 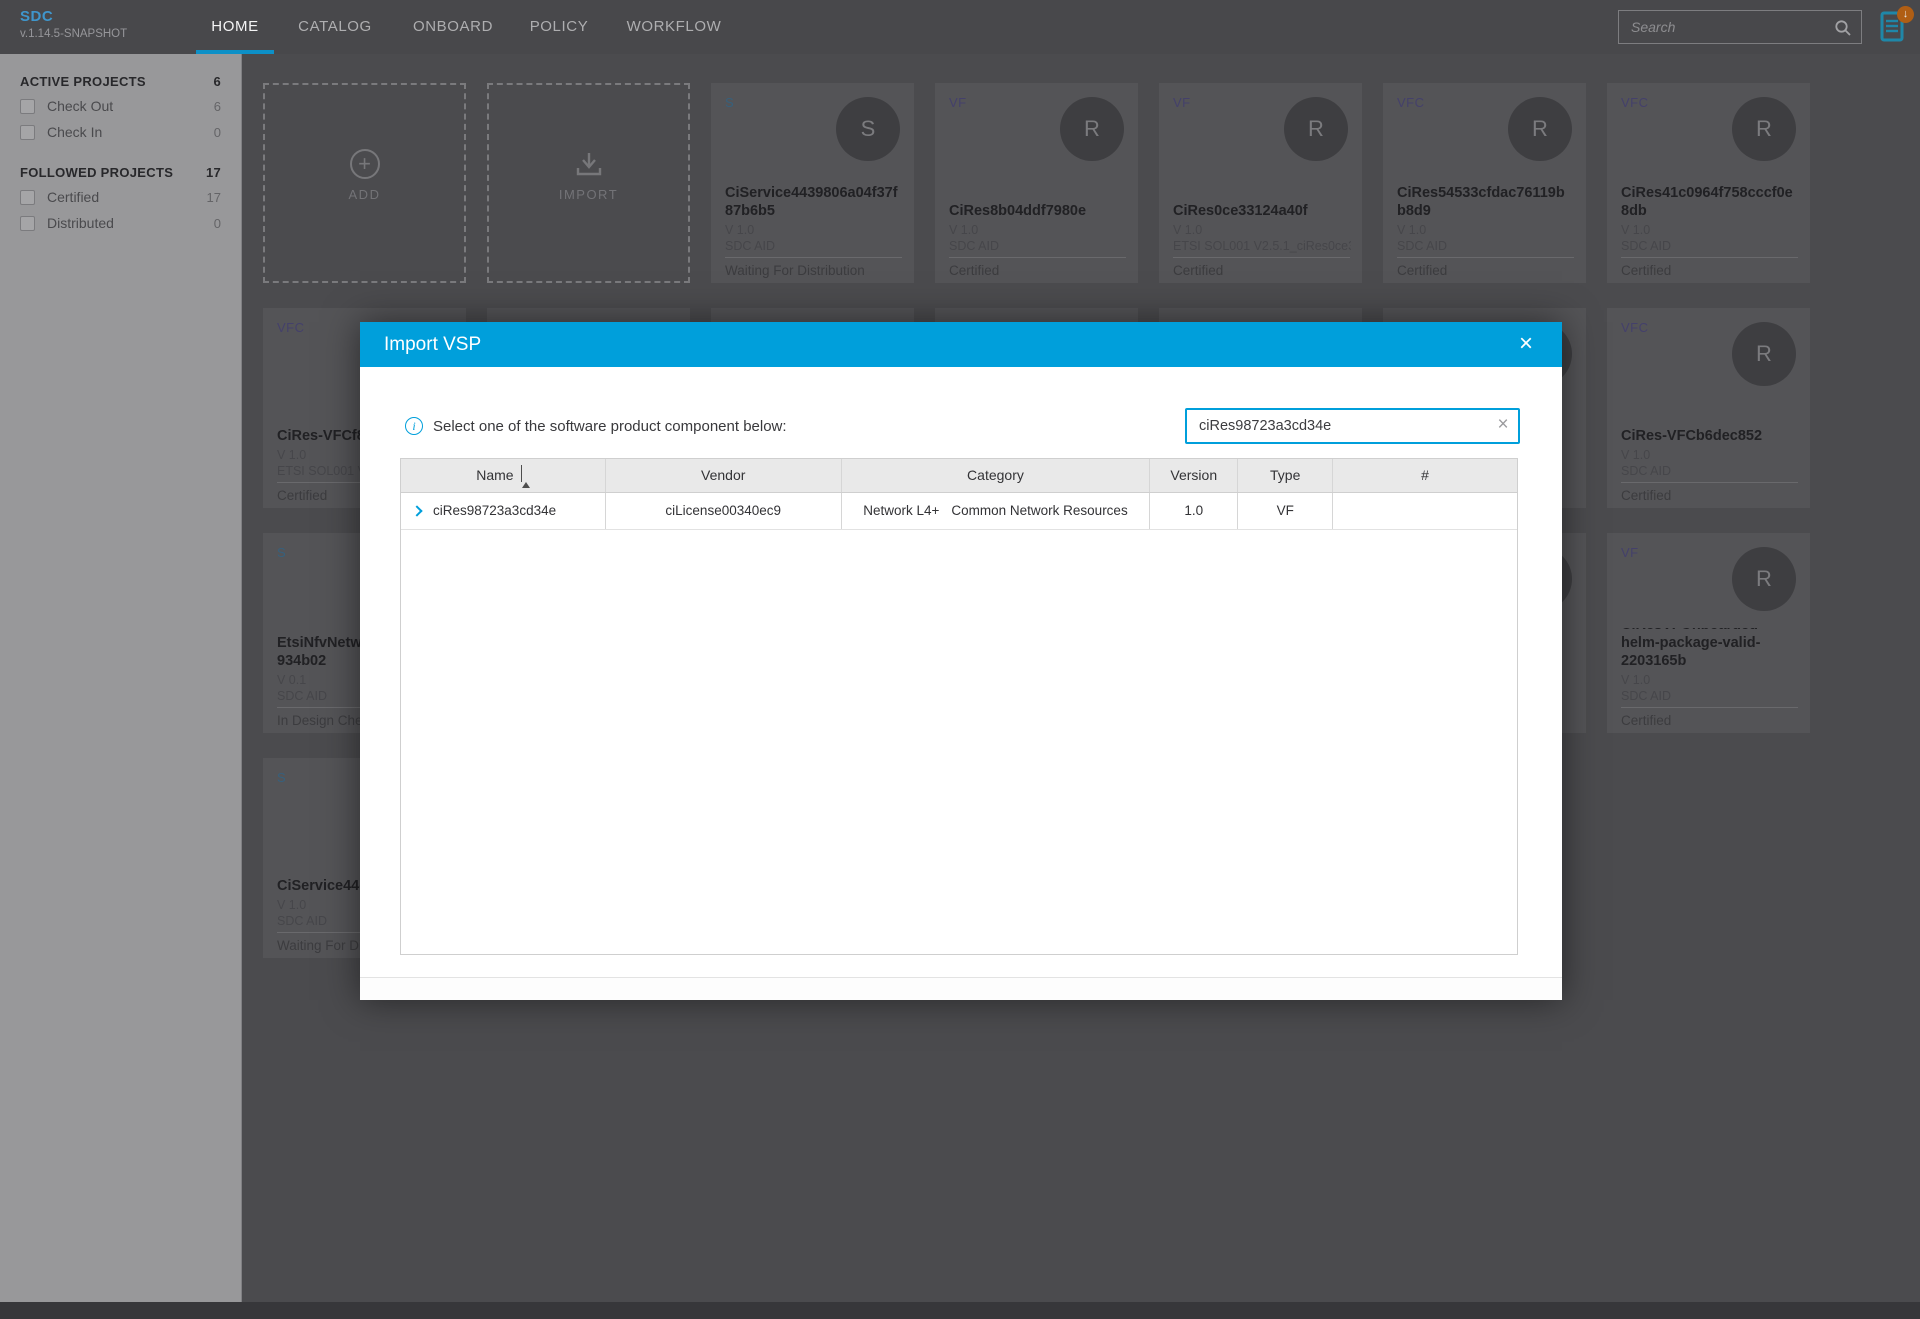 I want to click on column-header-count: #, so click(x=1425, y=475).